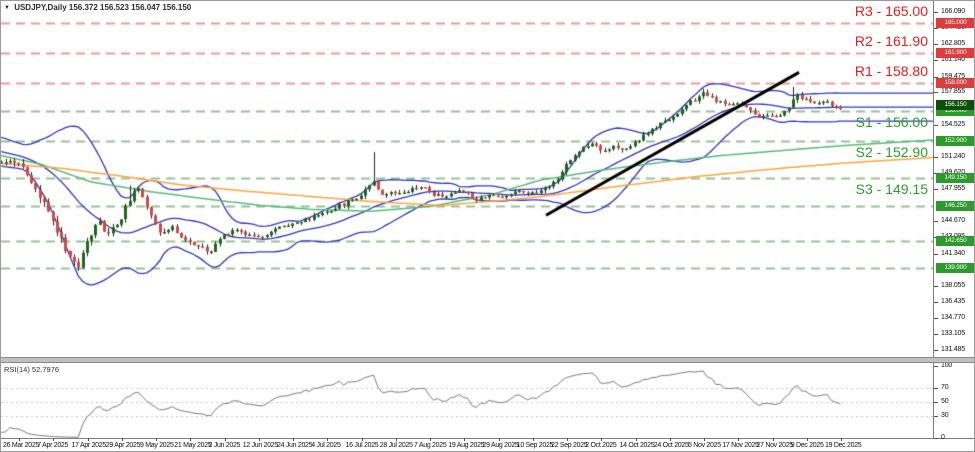 This screenshot has height=452, width=975. What do you see at coordinates (891, 151) in the screenshot?
I see `sr-label-s2: S2 - 152.90` at bounding box center [891, 151].